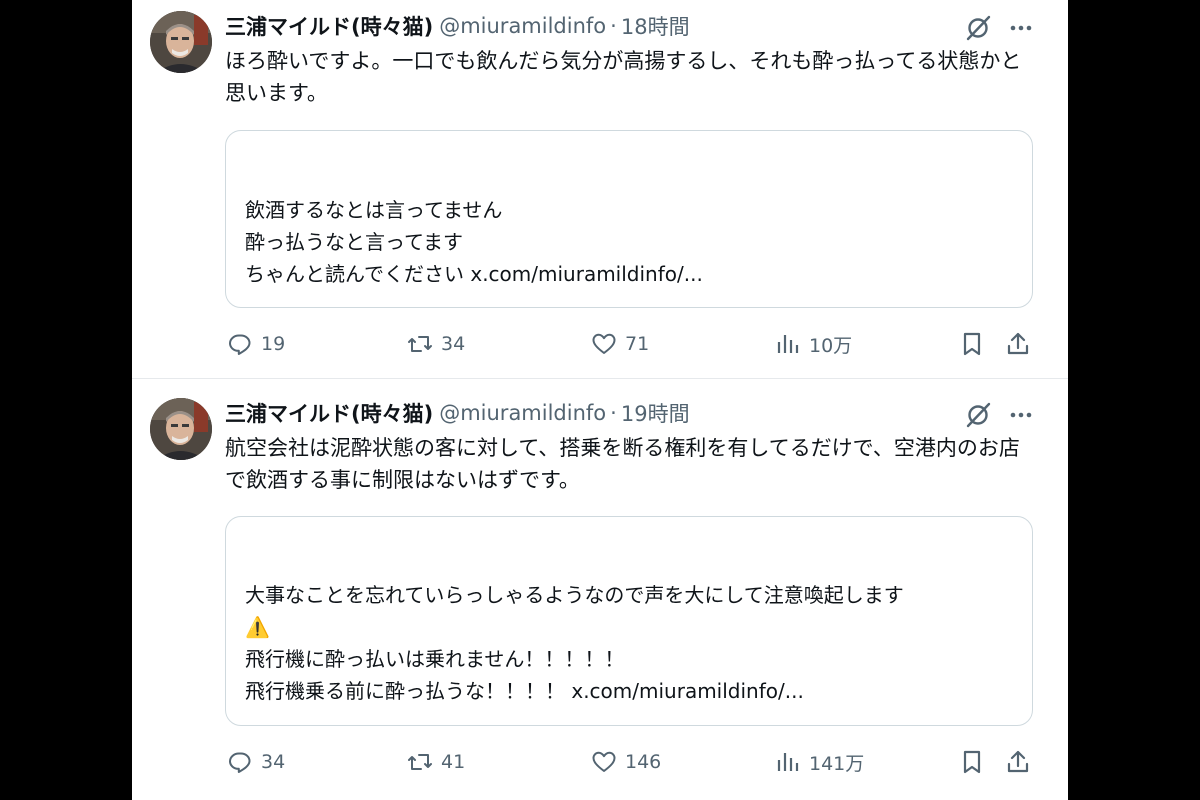 The width and height of the screenshot is (1200, 800). I want to click on like-button: 71, so click(620, 344).